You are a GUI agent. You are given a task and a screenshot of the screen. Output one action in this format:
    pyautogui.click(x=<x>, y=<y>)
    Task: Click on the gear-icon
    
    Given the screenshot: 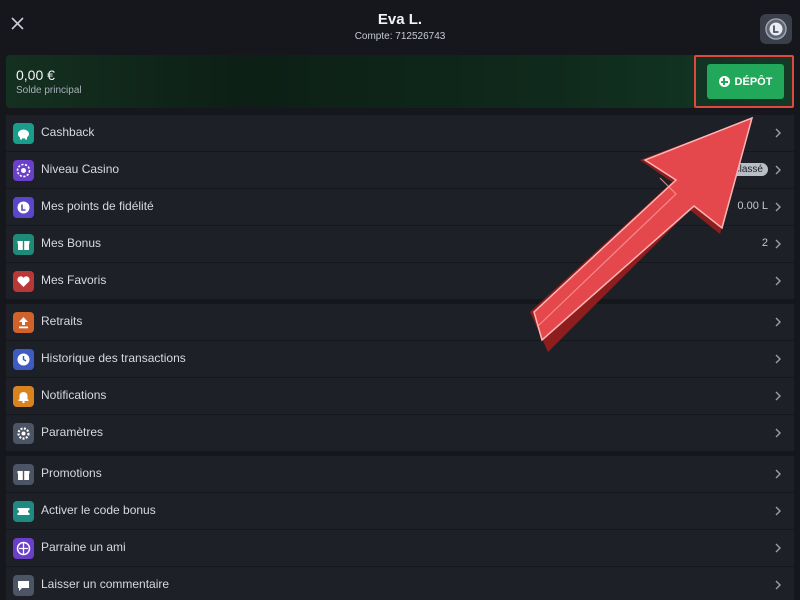 What is the action you would take?
    pyautogui.click(x=23, y=433)
    